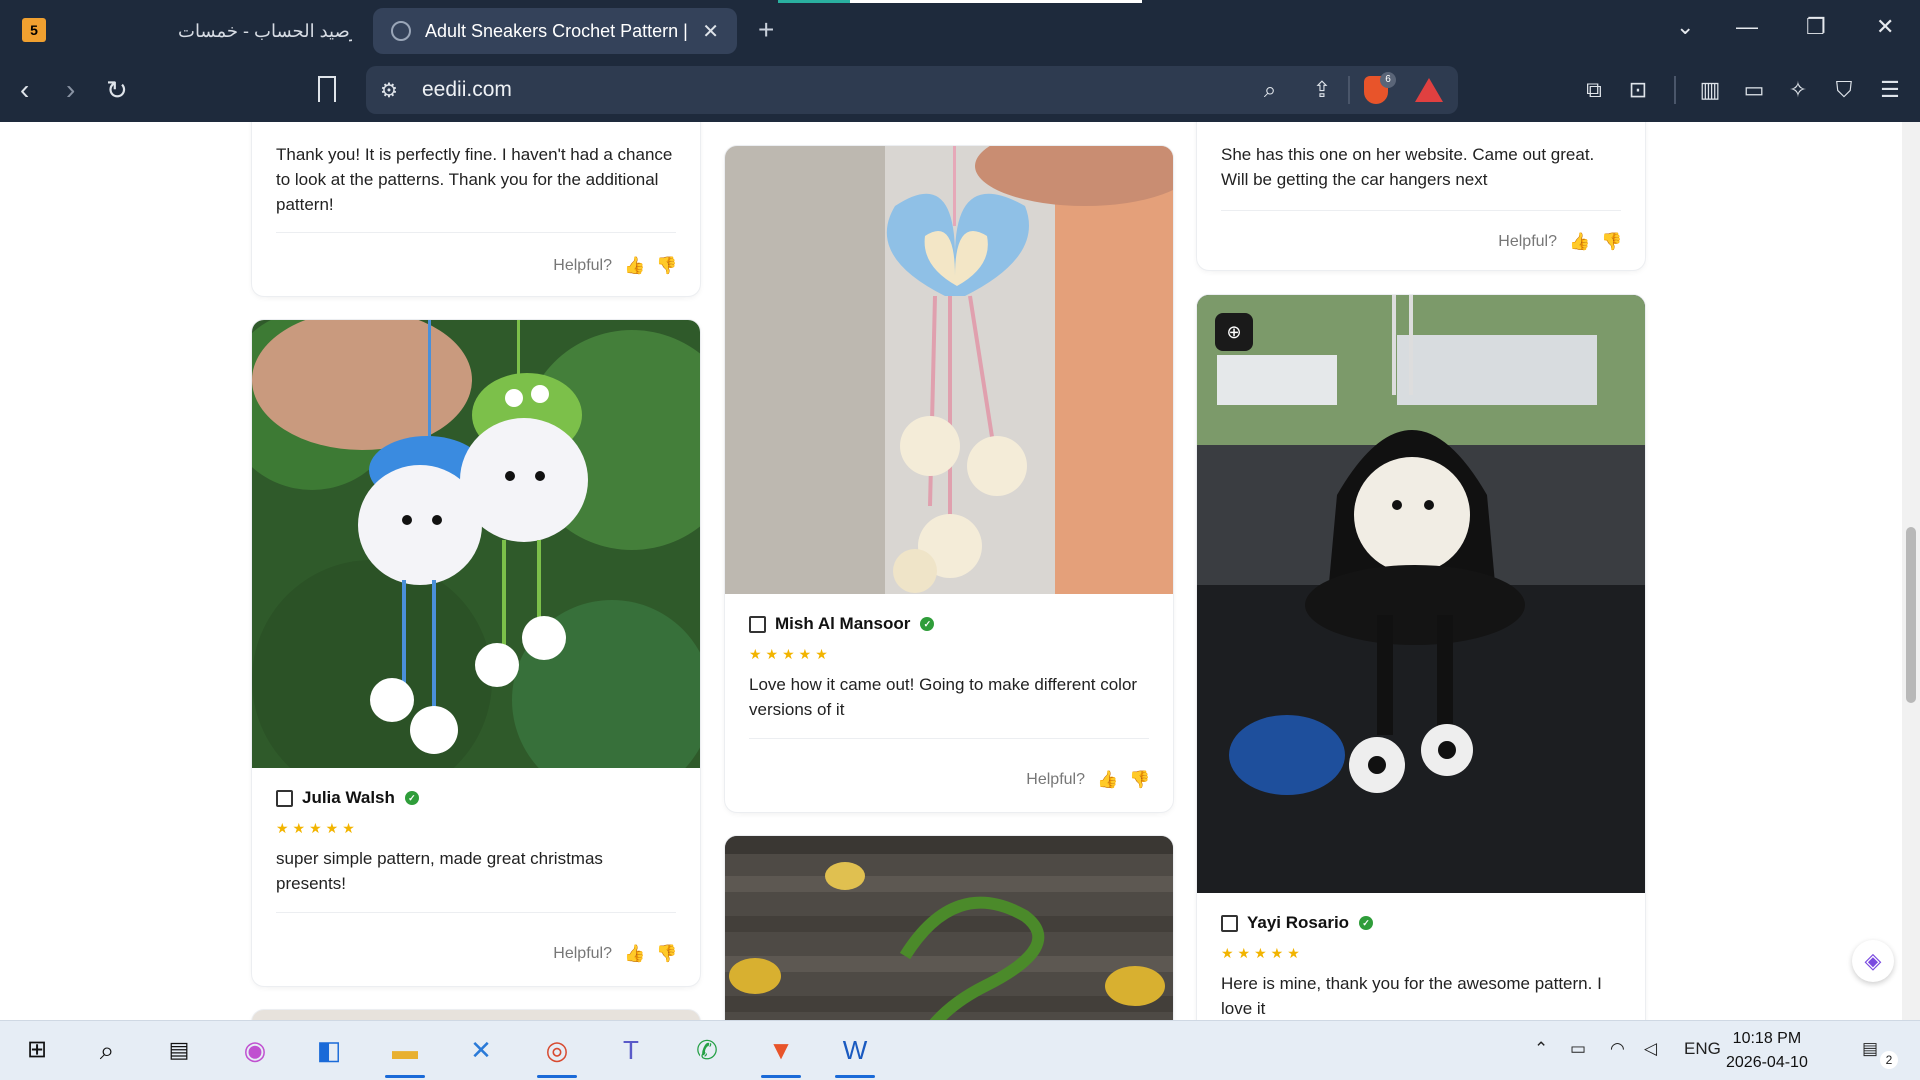 This screenshot has width=1920, height=1080. I want to click on bookmark-icon, so click(327, 89).